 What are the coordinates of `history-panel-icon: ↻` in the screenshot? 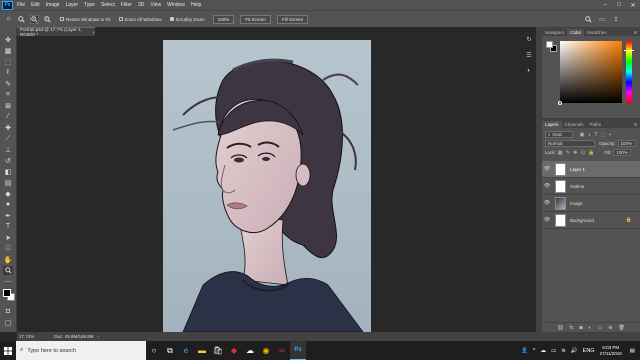 It's located at (529, 39).